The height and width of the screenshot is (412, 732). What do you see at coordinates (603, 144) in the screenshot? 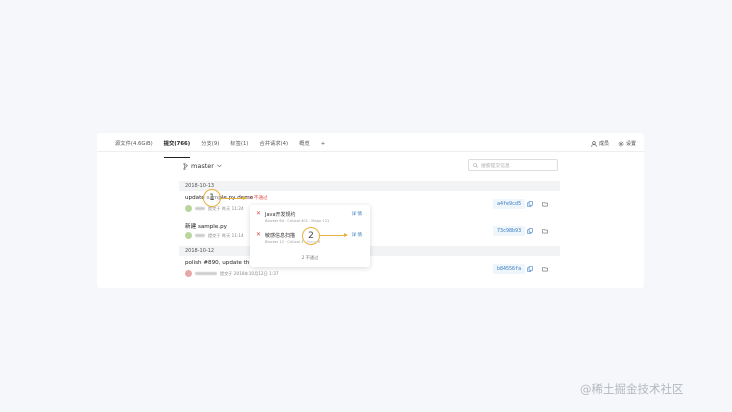
I see `member-label: 成员` at bounding box center [603, 144].